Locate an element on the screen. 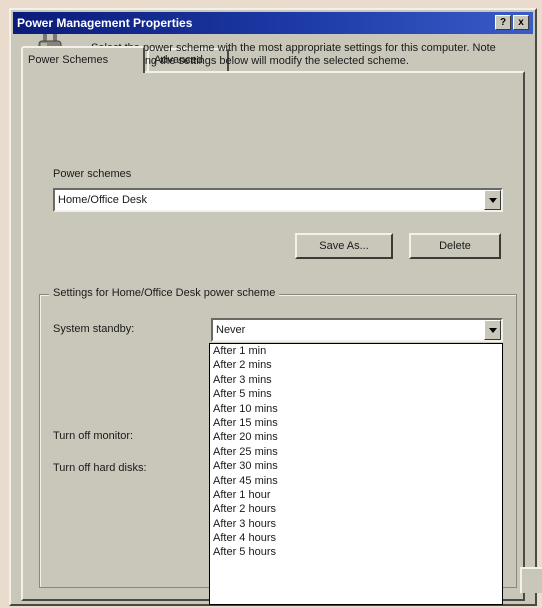  dropdown-option: After 2 hours is located at coordinates (356, 509).